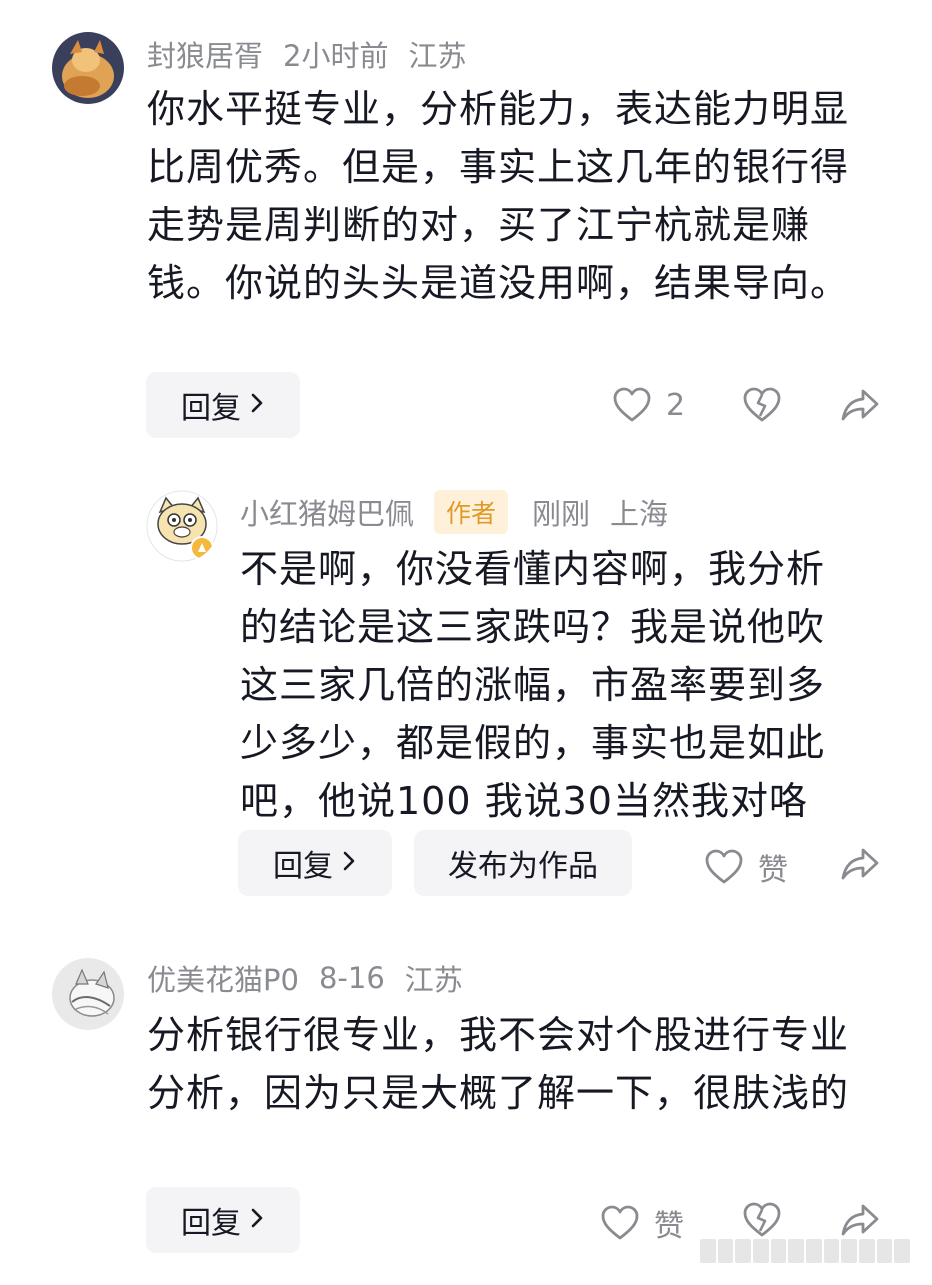 The image size is (932, 1285). What do you see at coordinates (336, 56) in the screenshot?
I see `timestamp: 2小时前` at bounding box center [336, 56].